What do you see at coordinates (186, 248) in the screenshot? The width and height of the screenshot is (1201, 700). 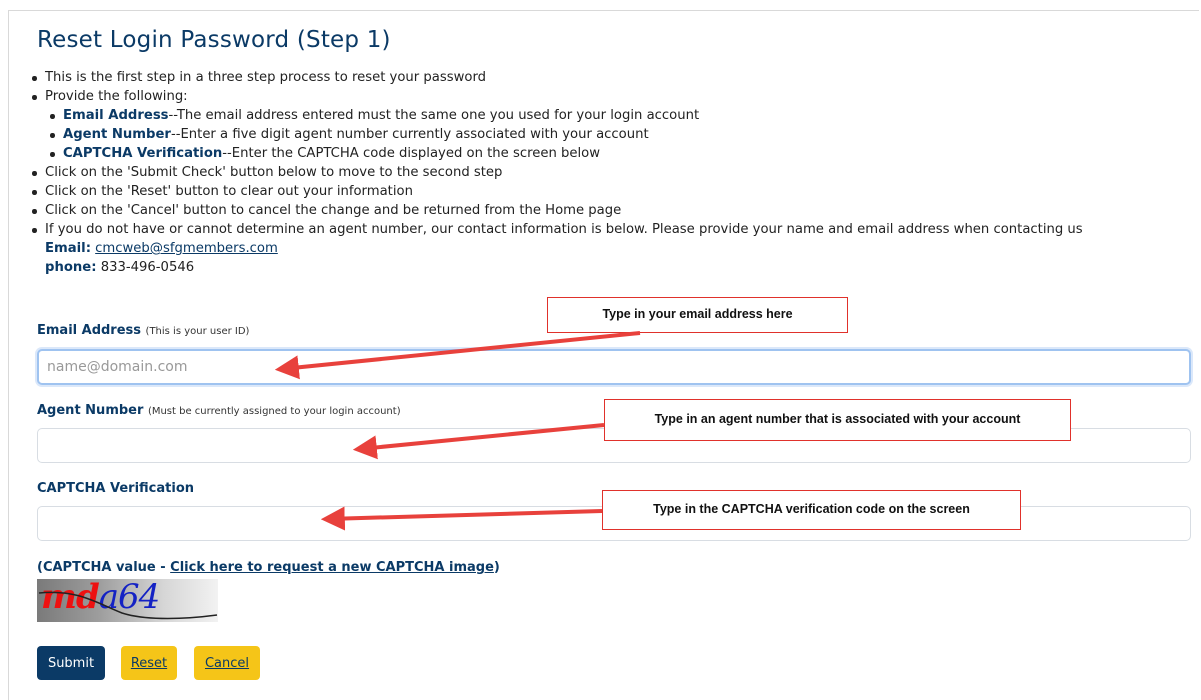 I see `contact-email-link: cmcweb@sfgmembers.com` at bounding box center [186, 248].